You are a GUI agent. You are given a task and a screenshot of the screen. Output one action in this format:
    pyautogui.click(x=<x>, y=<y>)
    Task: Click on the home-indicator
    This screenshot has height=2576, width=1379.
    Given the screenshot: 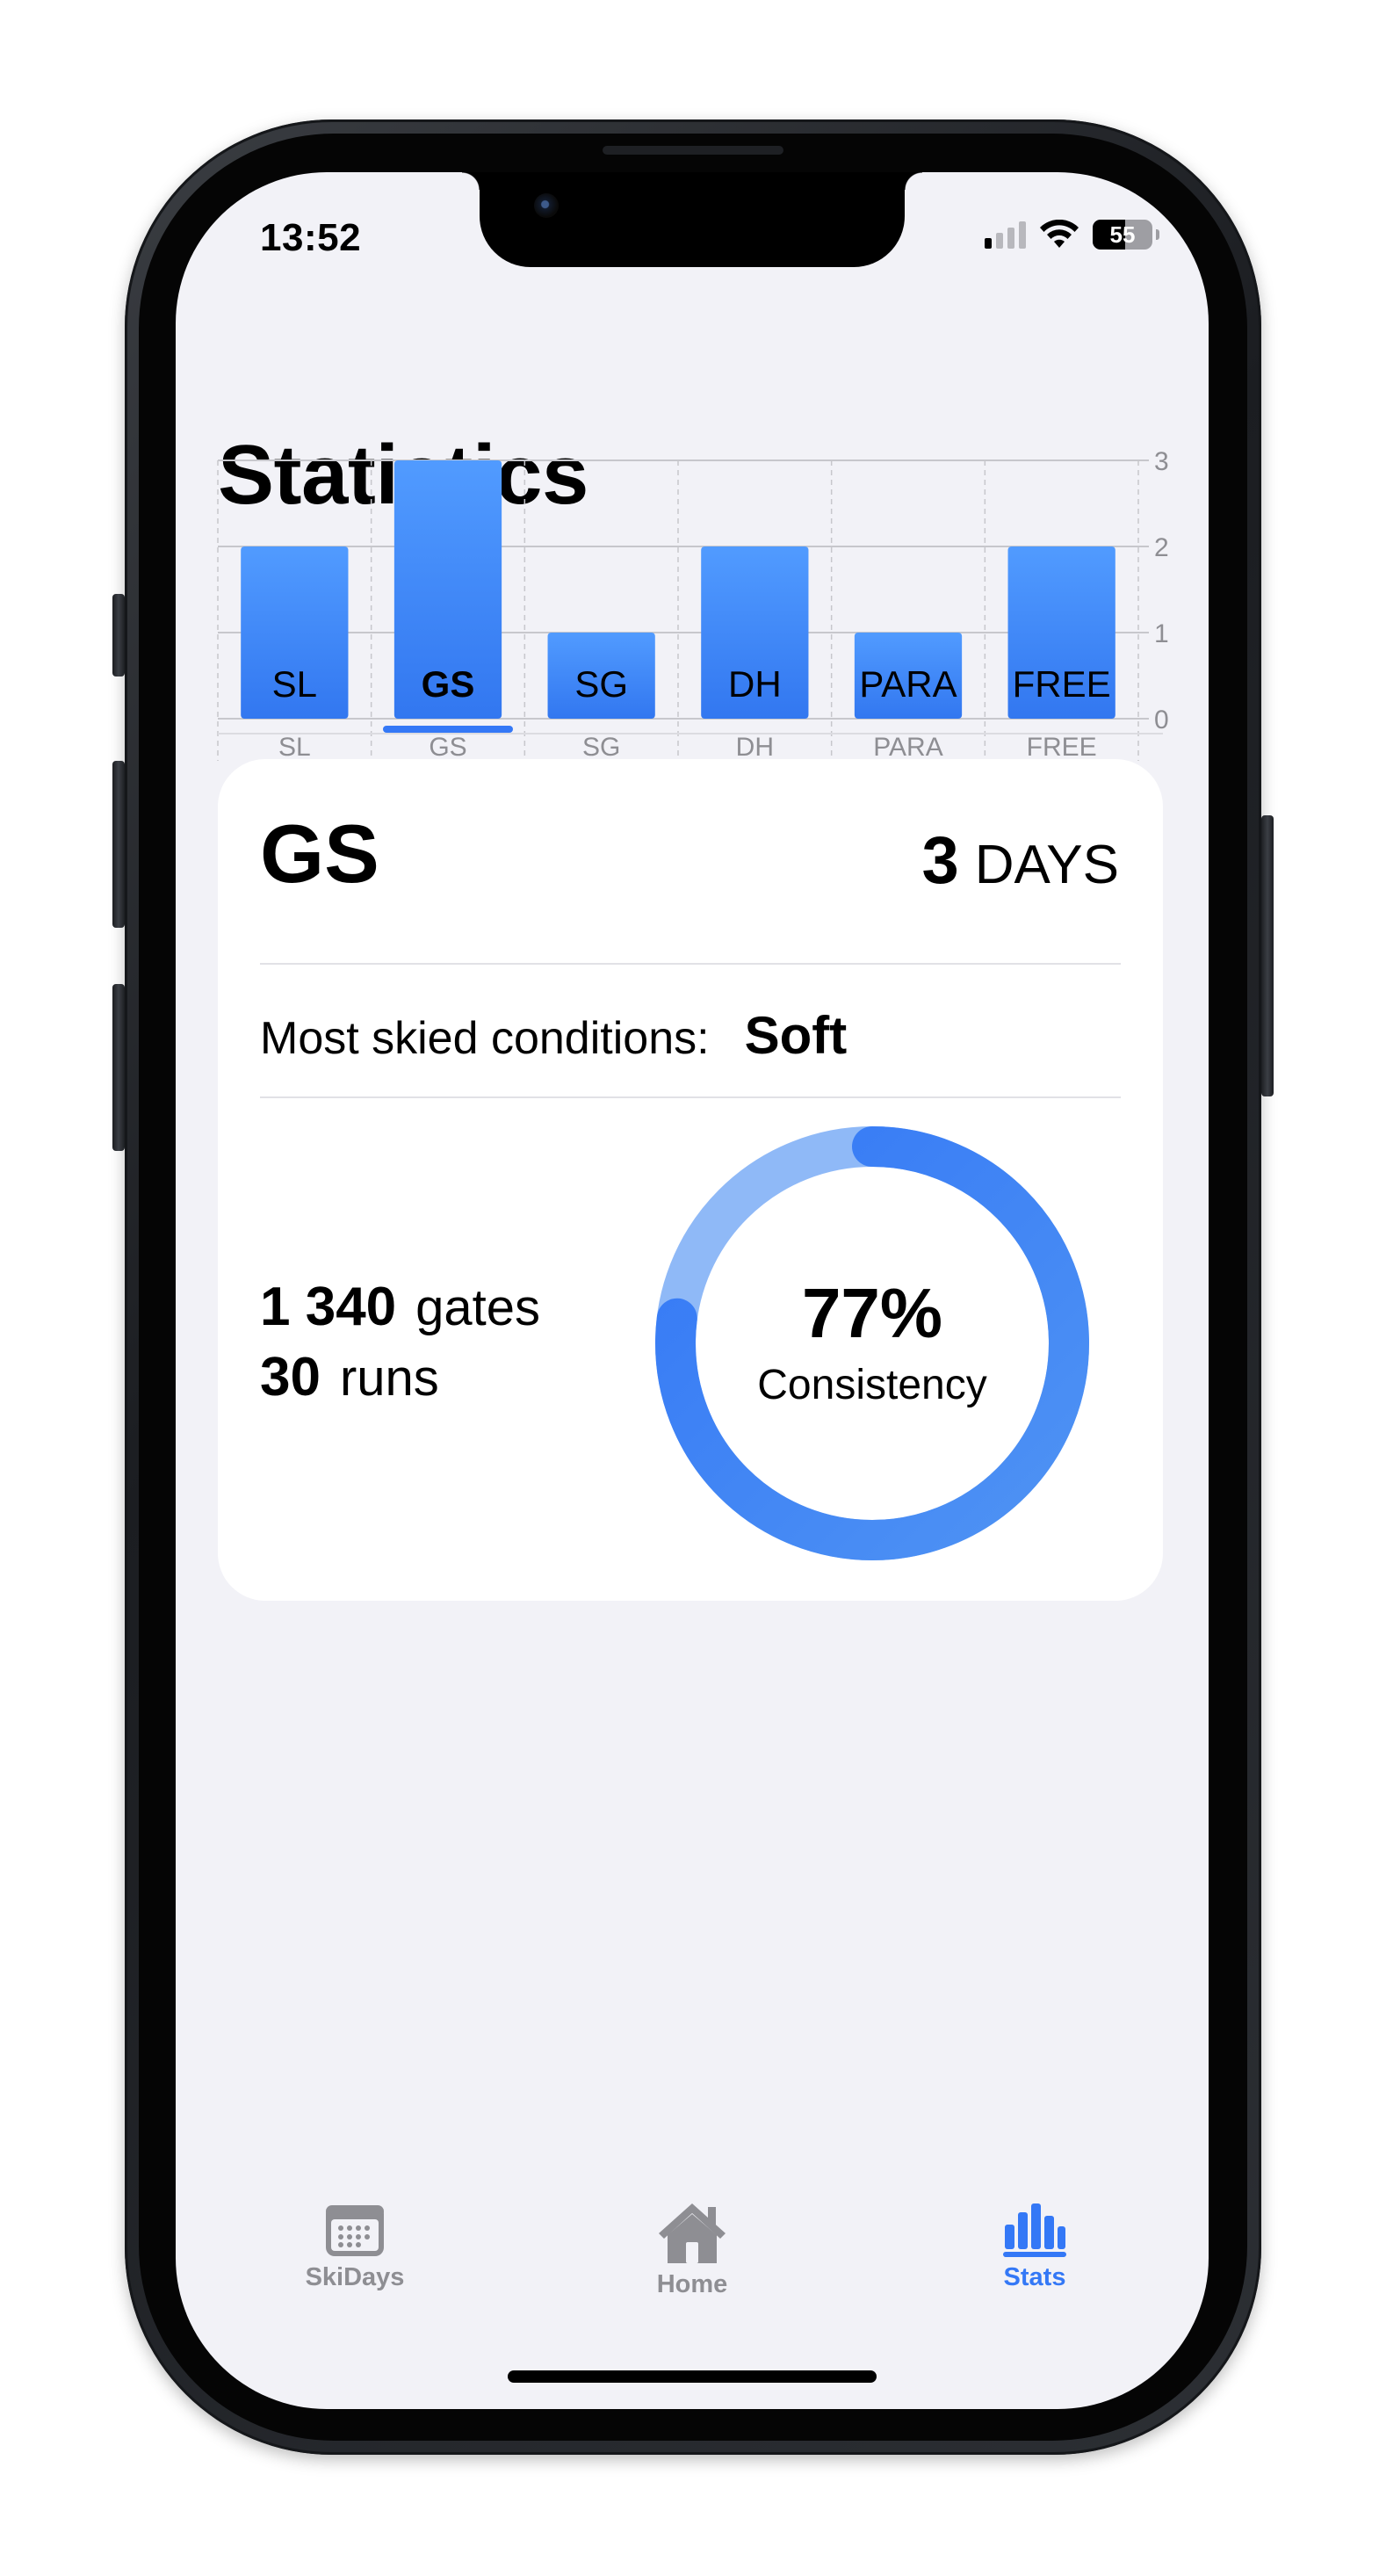 What is the action you would take?
    pyautogui.click(x=692, y=2376)
    